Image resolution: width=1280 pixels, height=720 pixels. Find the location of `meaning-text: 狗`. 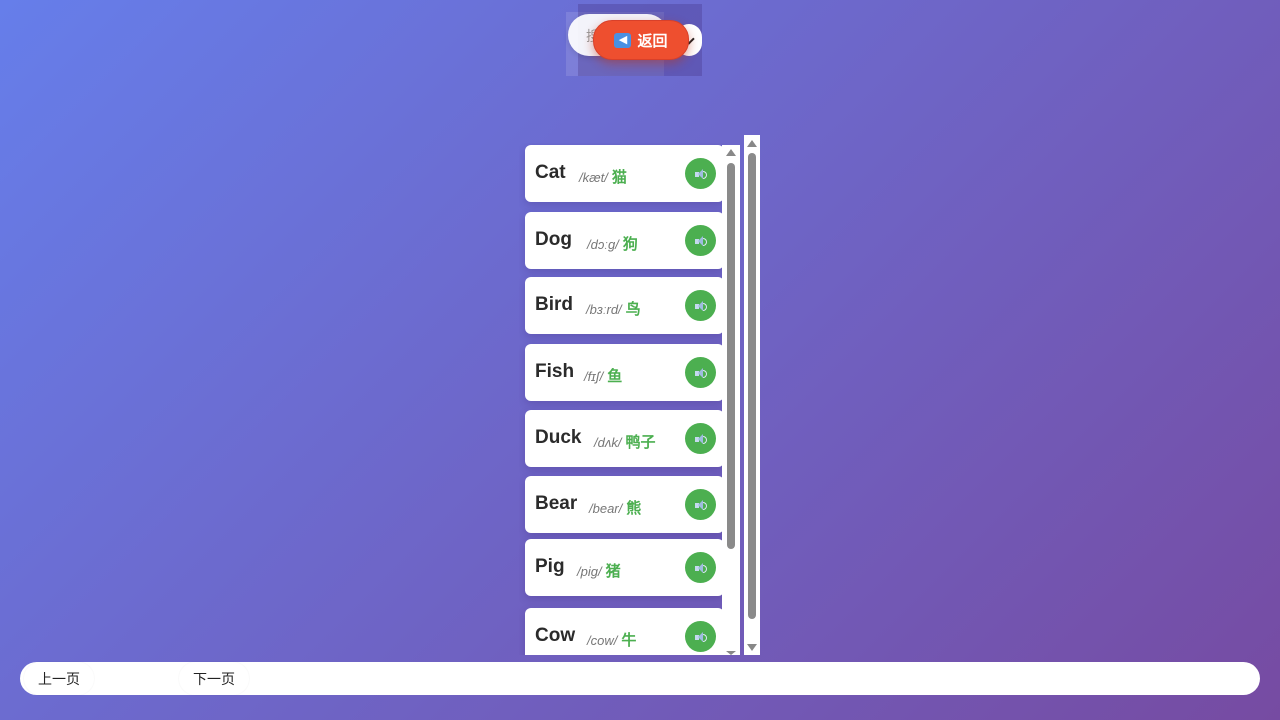

meaning-text: 狗 is located at coordinates (630, 244).